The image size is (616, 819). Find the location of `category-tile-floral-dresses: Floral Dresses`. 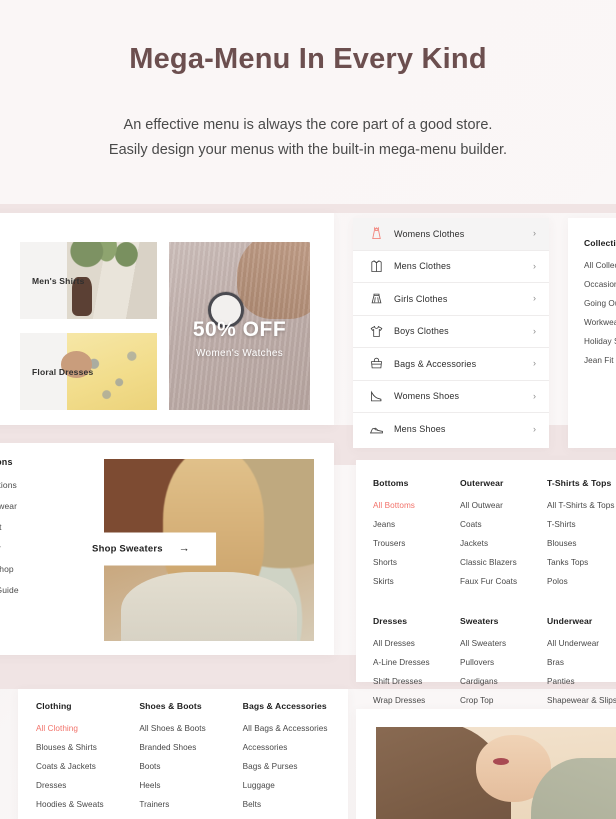

category-tile-floral-dresses: Floral Dresses is located at coordinates (88, 371).